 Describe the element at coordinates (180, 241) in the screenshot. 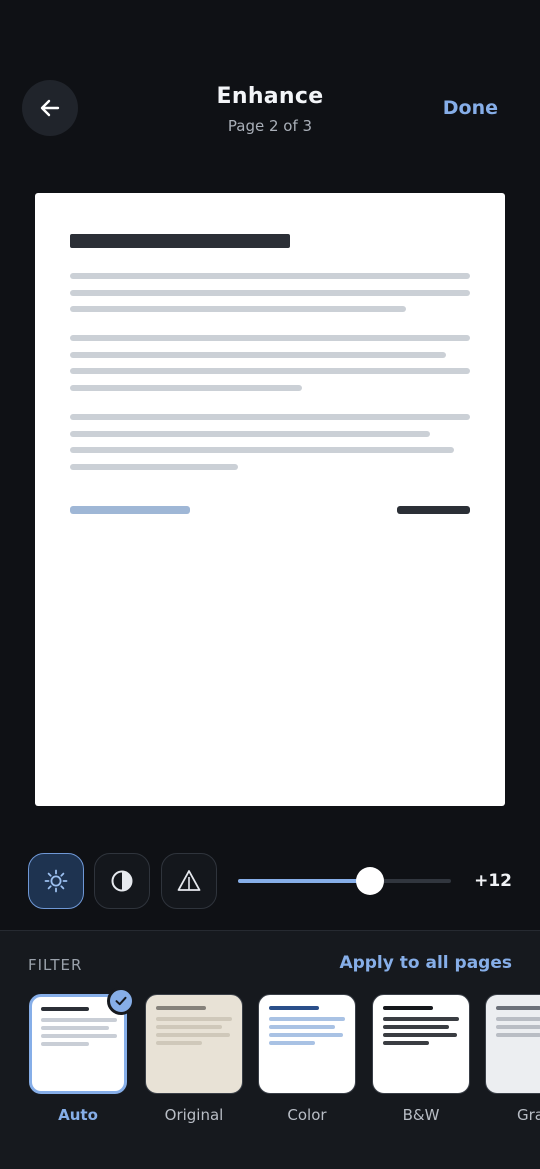

I see `doc-heading-line` at that location.